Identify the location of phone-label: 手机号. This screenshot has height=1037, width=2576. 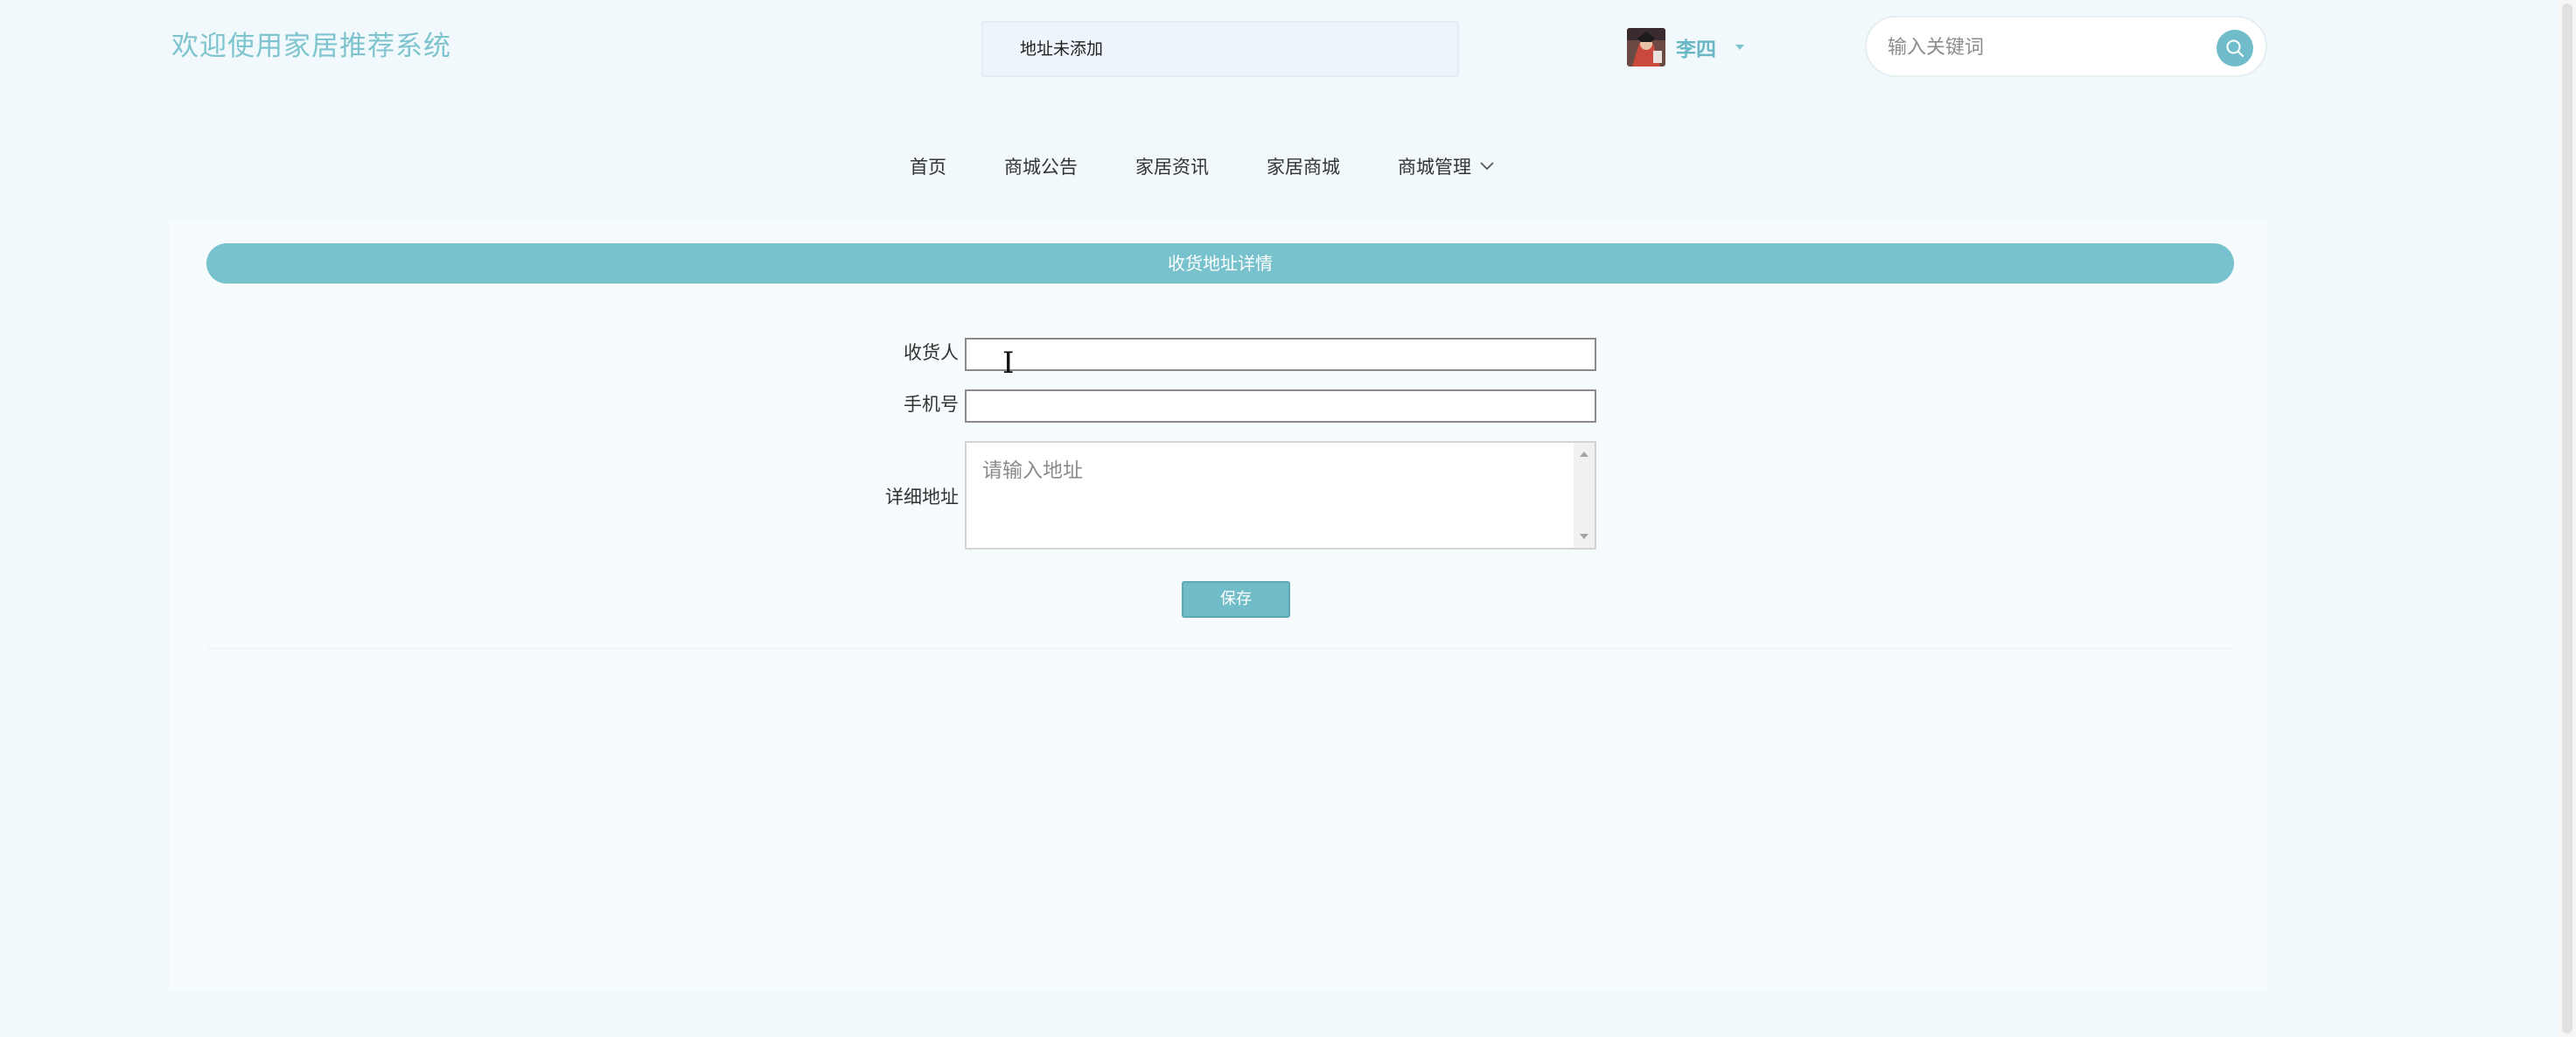
(931, 404).